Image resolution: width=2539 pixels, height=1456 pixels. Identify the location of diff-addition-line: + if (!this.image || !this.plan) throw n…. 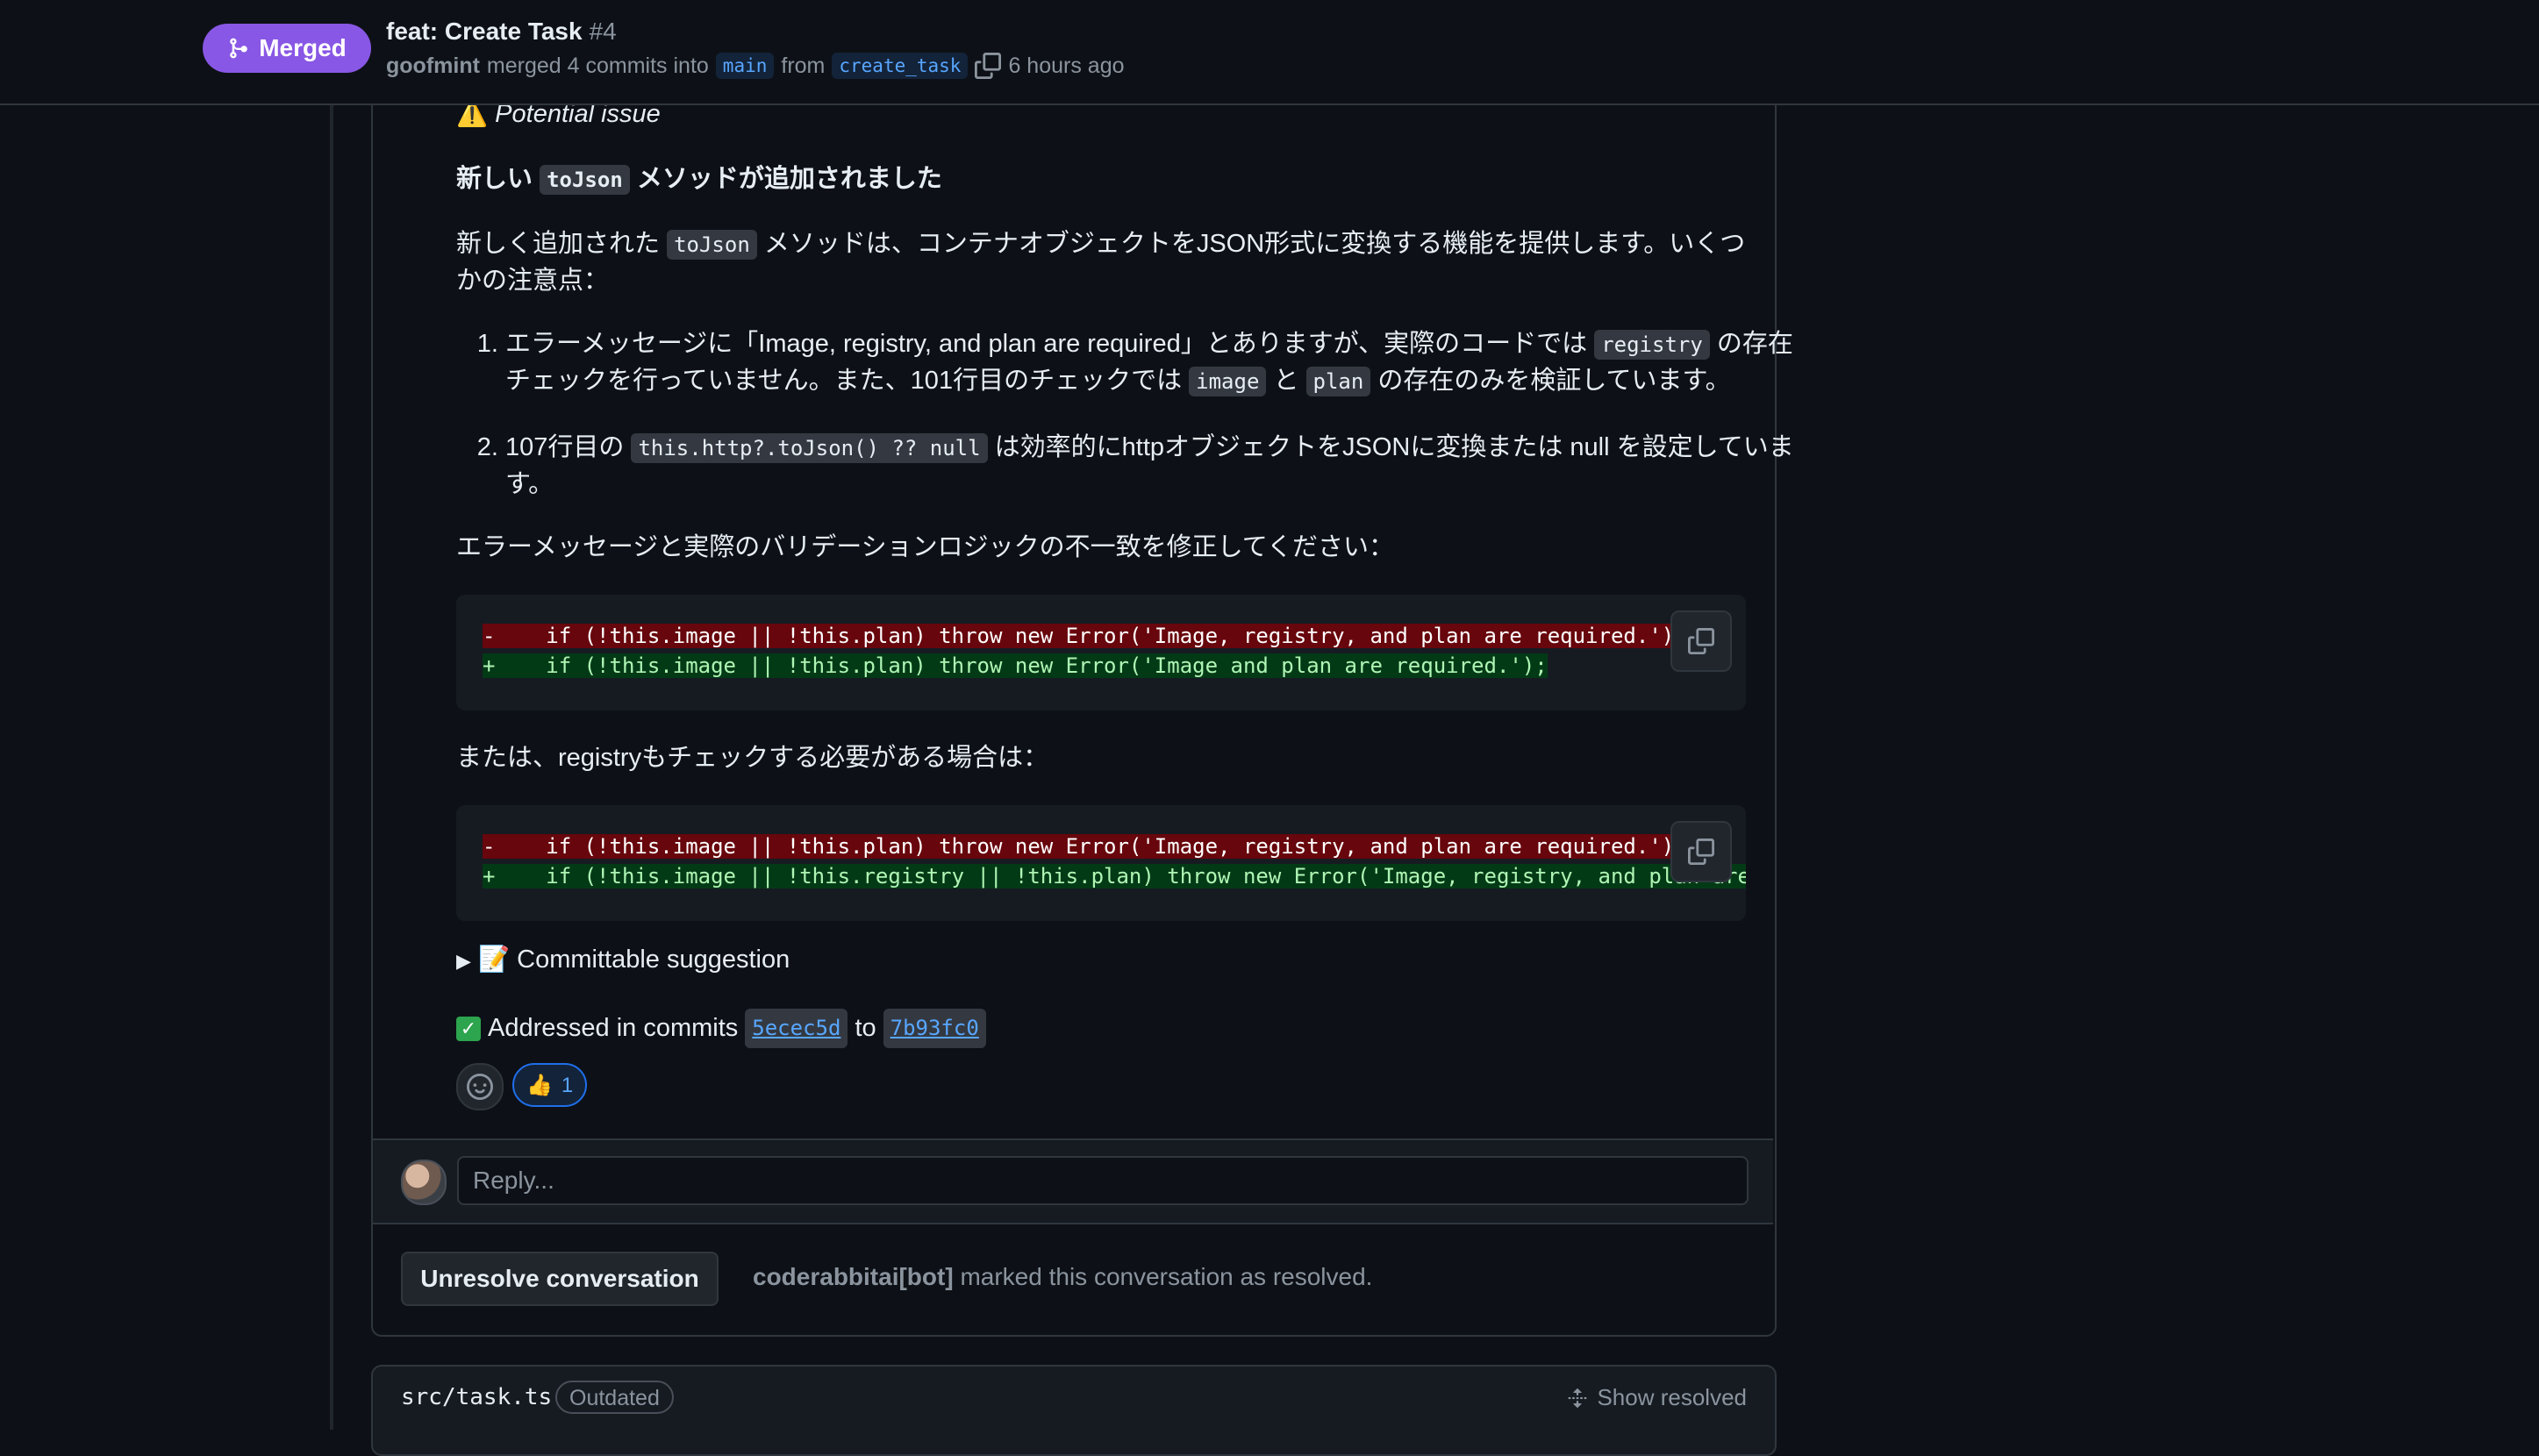
(1016, 665).